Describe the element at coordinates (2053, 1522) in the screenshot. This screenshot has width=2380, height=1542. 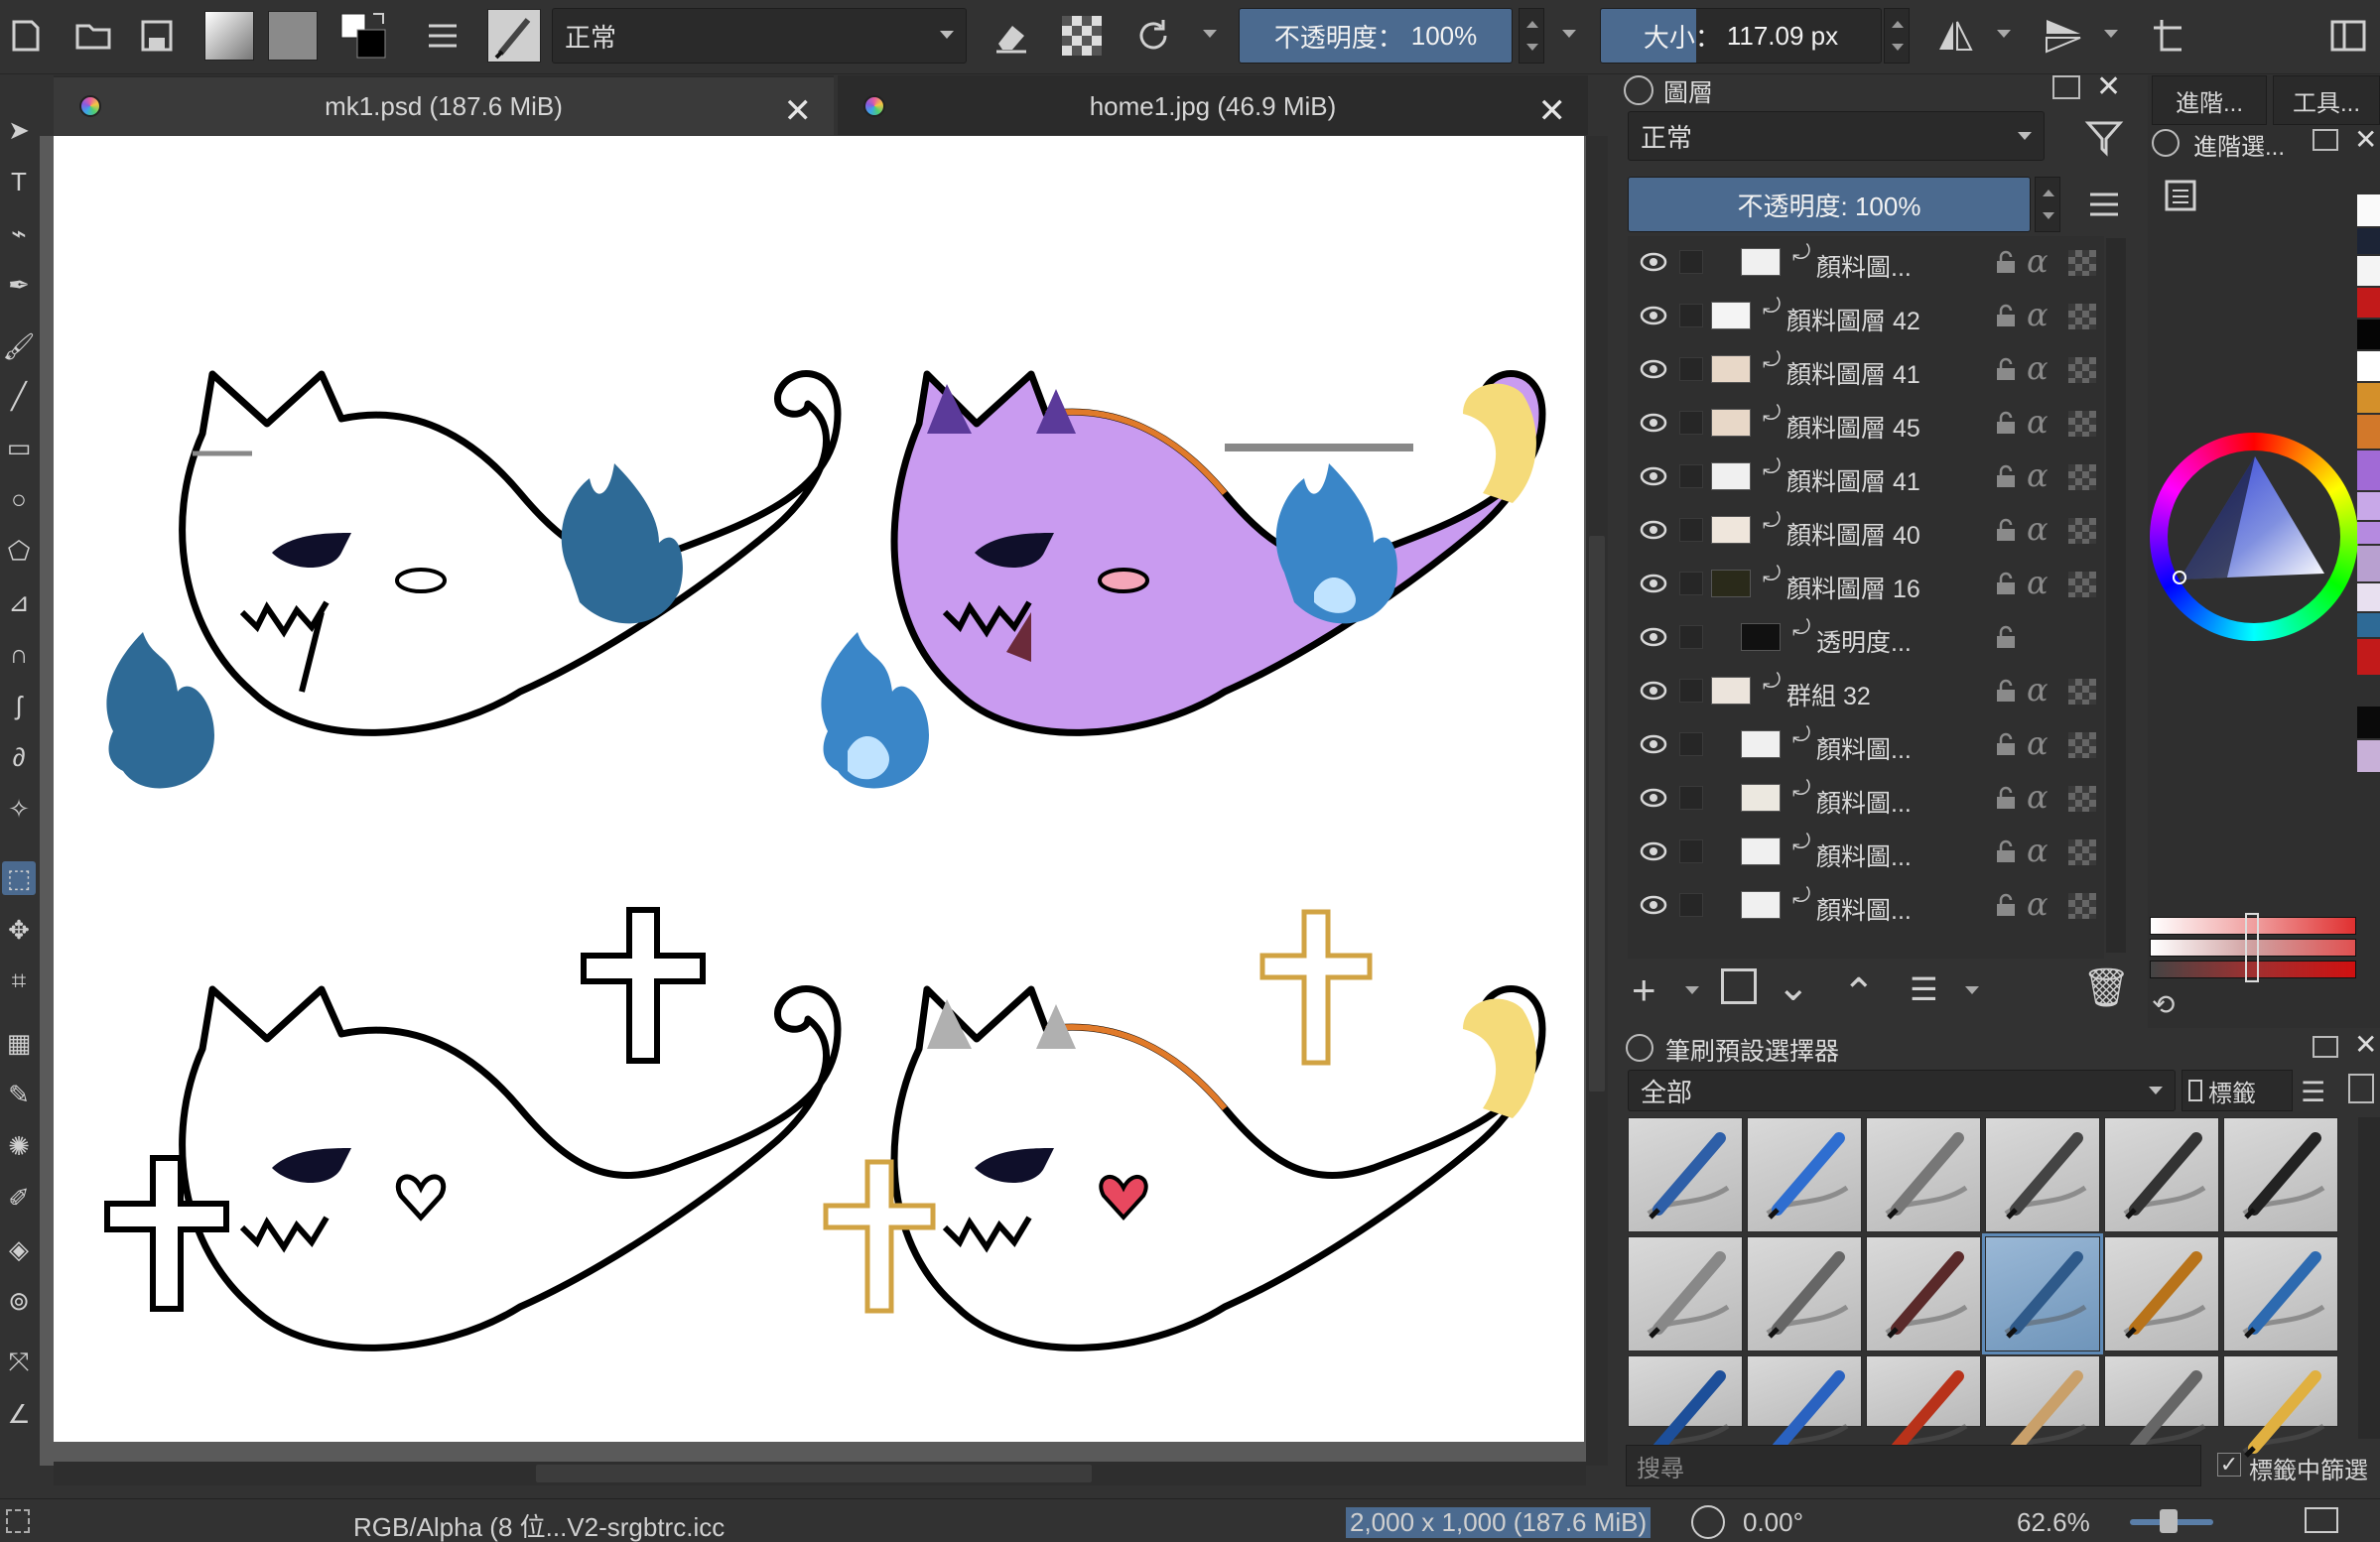
I see `status-zoom: 62.6%` at that location.